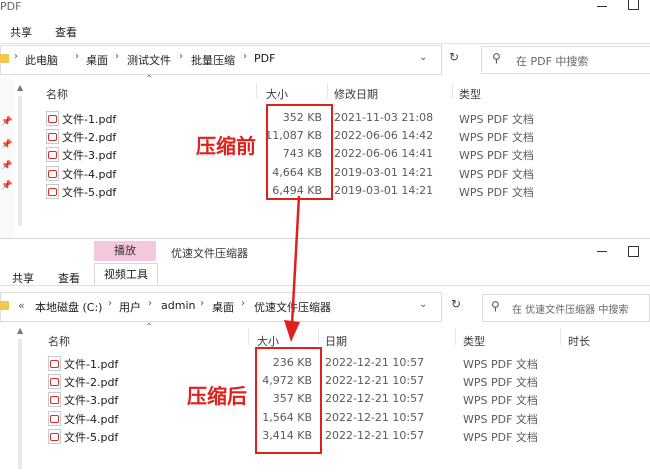 The height and width of the screenshot is (472, 650). Describe the element at coordinates (579, 341) in the screenshot. I see `column-header-duration: 时长` at that location.